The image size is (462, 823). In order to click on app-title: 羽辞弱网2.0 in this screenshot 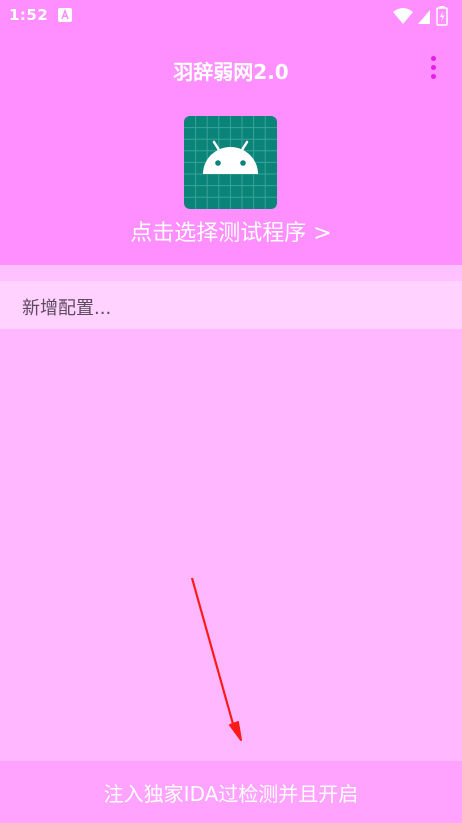, I will do `click(231, 72)`.